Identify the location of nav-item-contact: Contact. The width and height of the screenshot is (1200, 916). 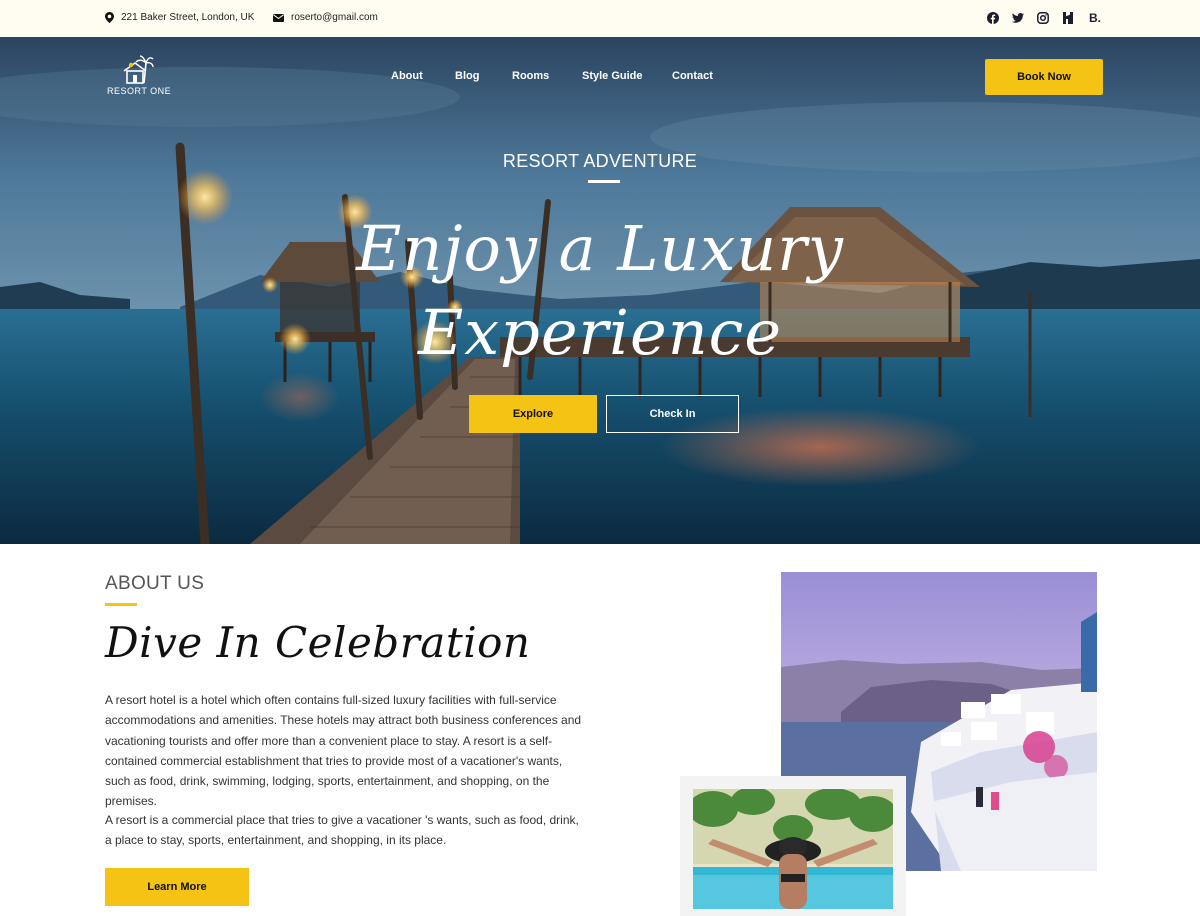
(692, 76).